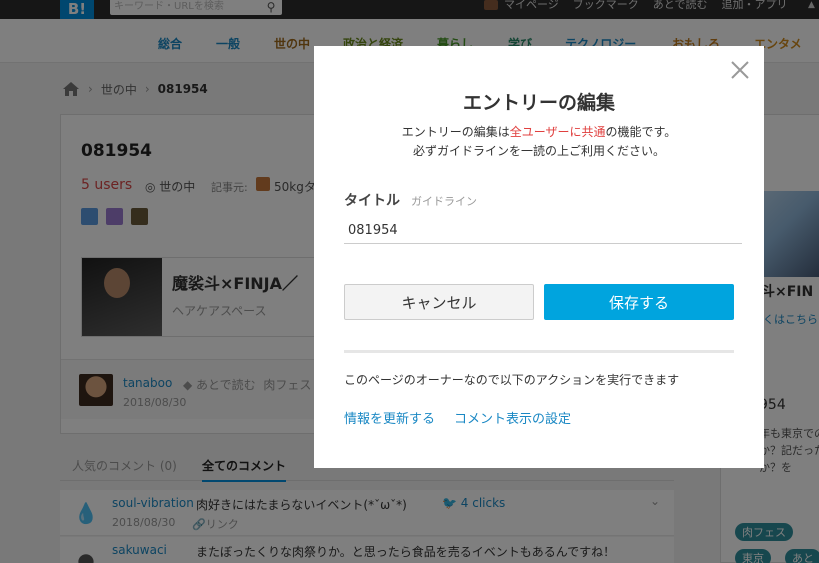 This screenshot has width=819, height=563. I want to click on desc-emphasis: 全ユーザーに共通, so click(557, 132).